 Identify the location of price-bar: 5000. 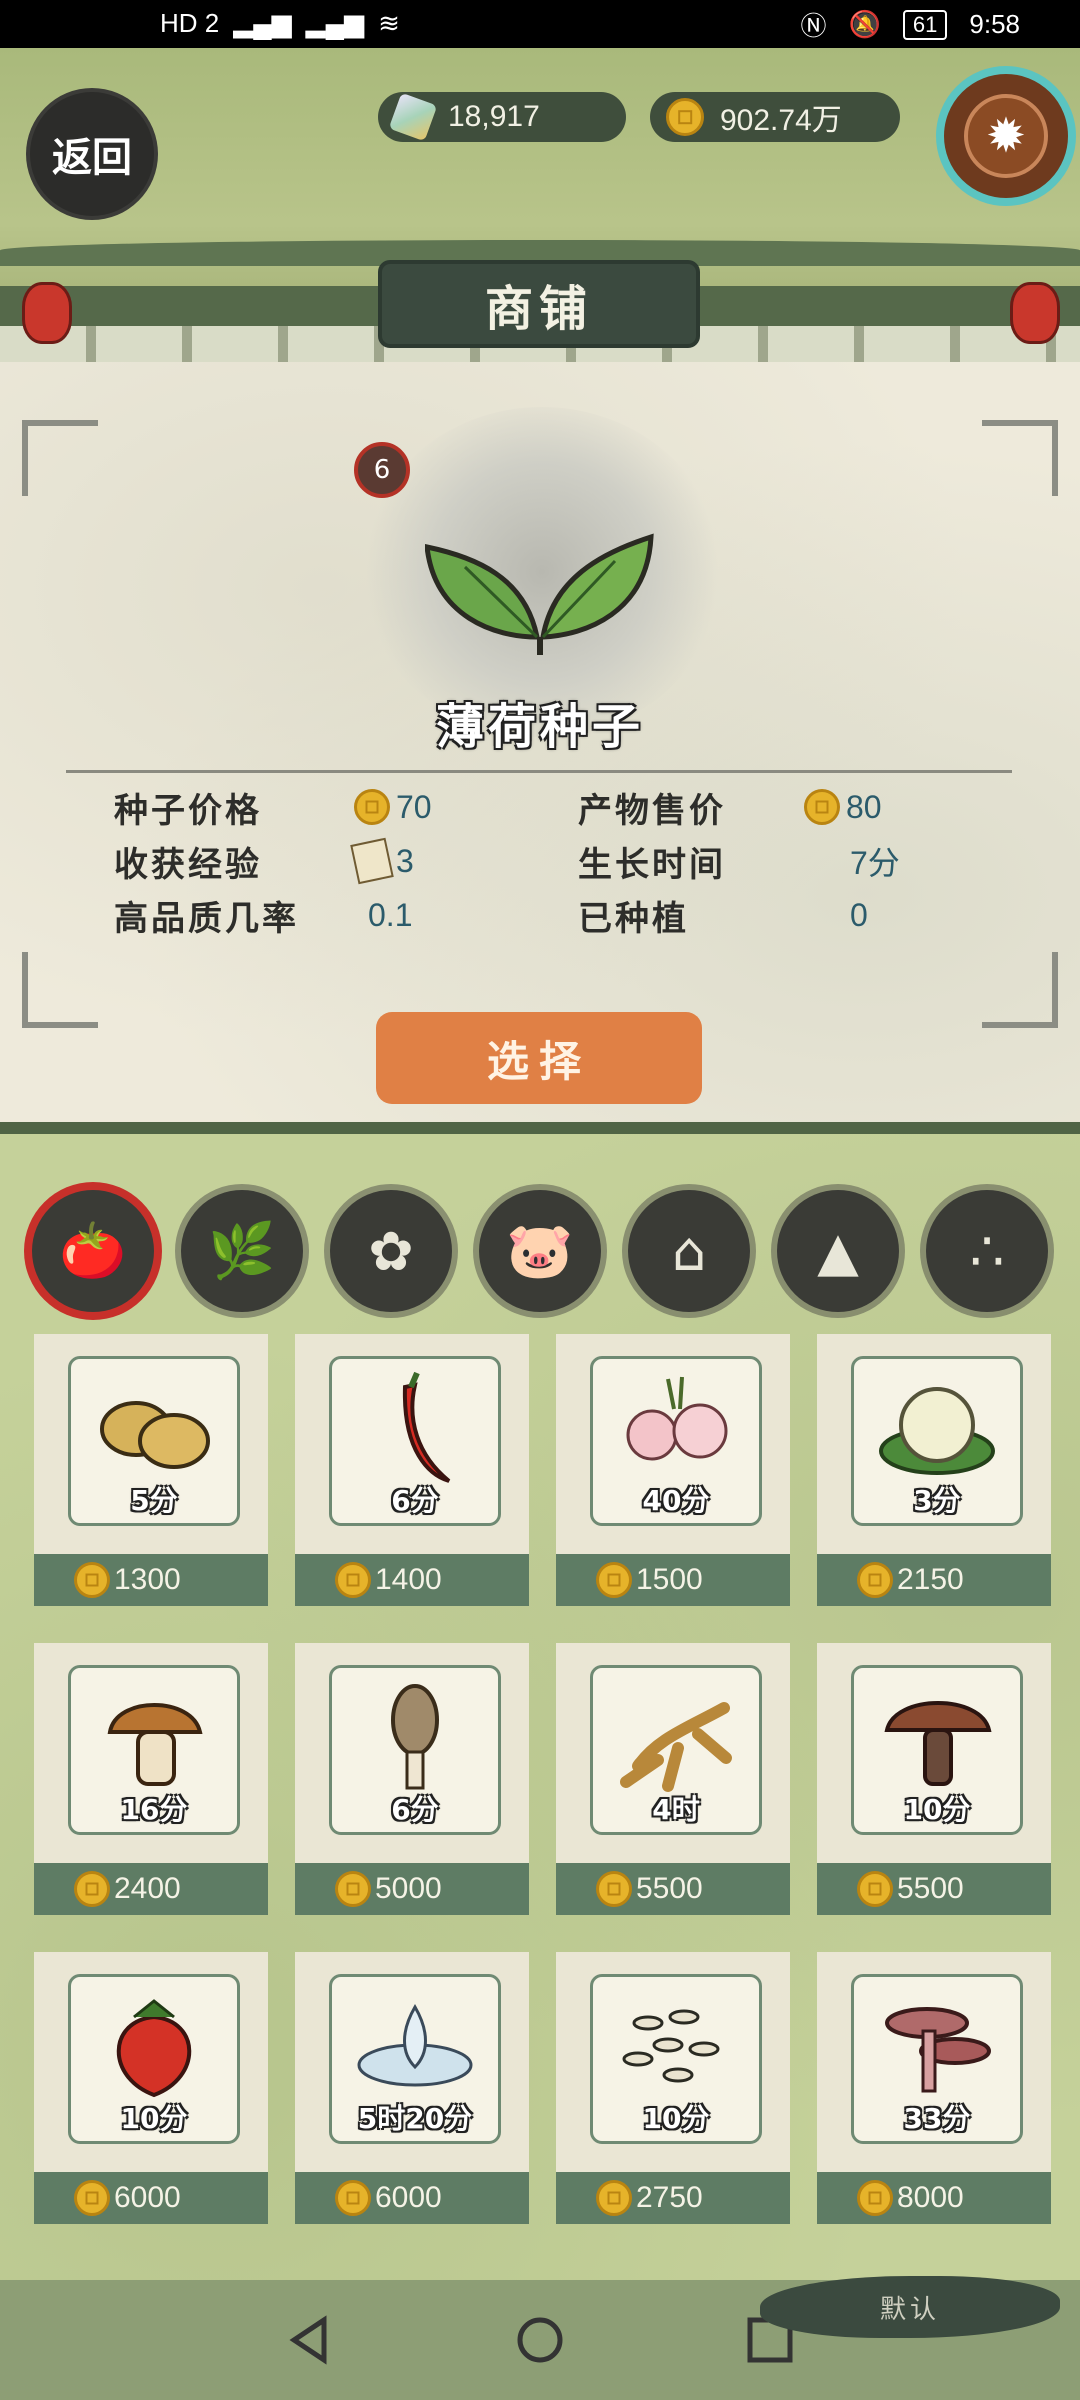
(412, 1889).